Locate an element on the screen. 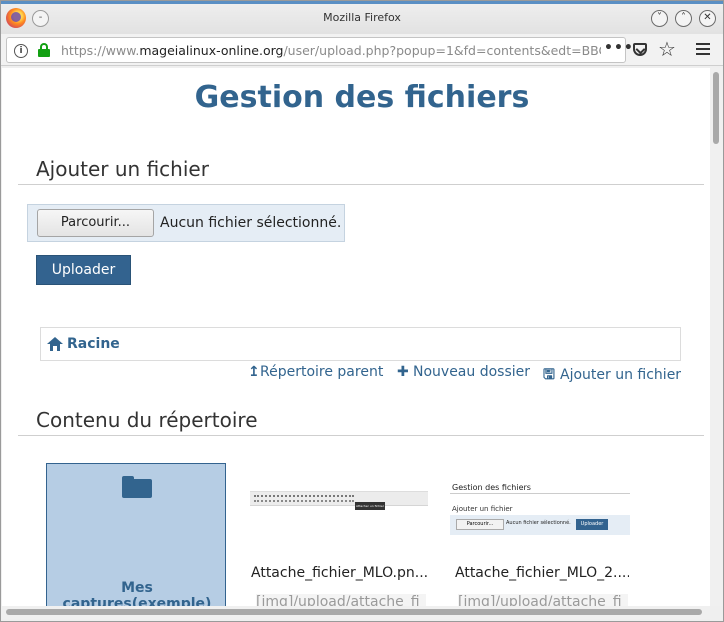  page-title: Gestion des fichiers is located at coordinates (362, 97).